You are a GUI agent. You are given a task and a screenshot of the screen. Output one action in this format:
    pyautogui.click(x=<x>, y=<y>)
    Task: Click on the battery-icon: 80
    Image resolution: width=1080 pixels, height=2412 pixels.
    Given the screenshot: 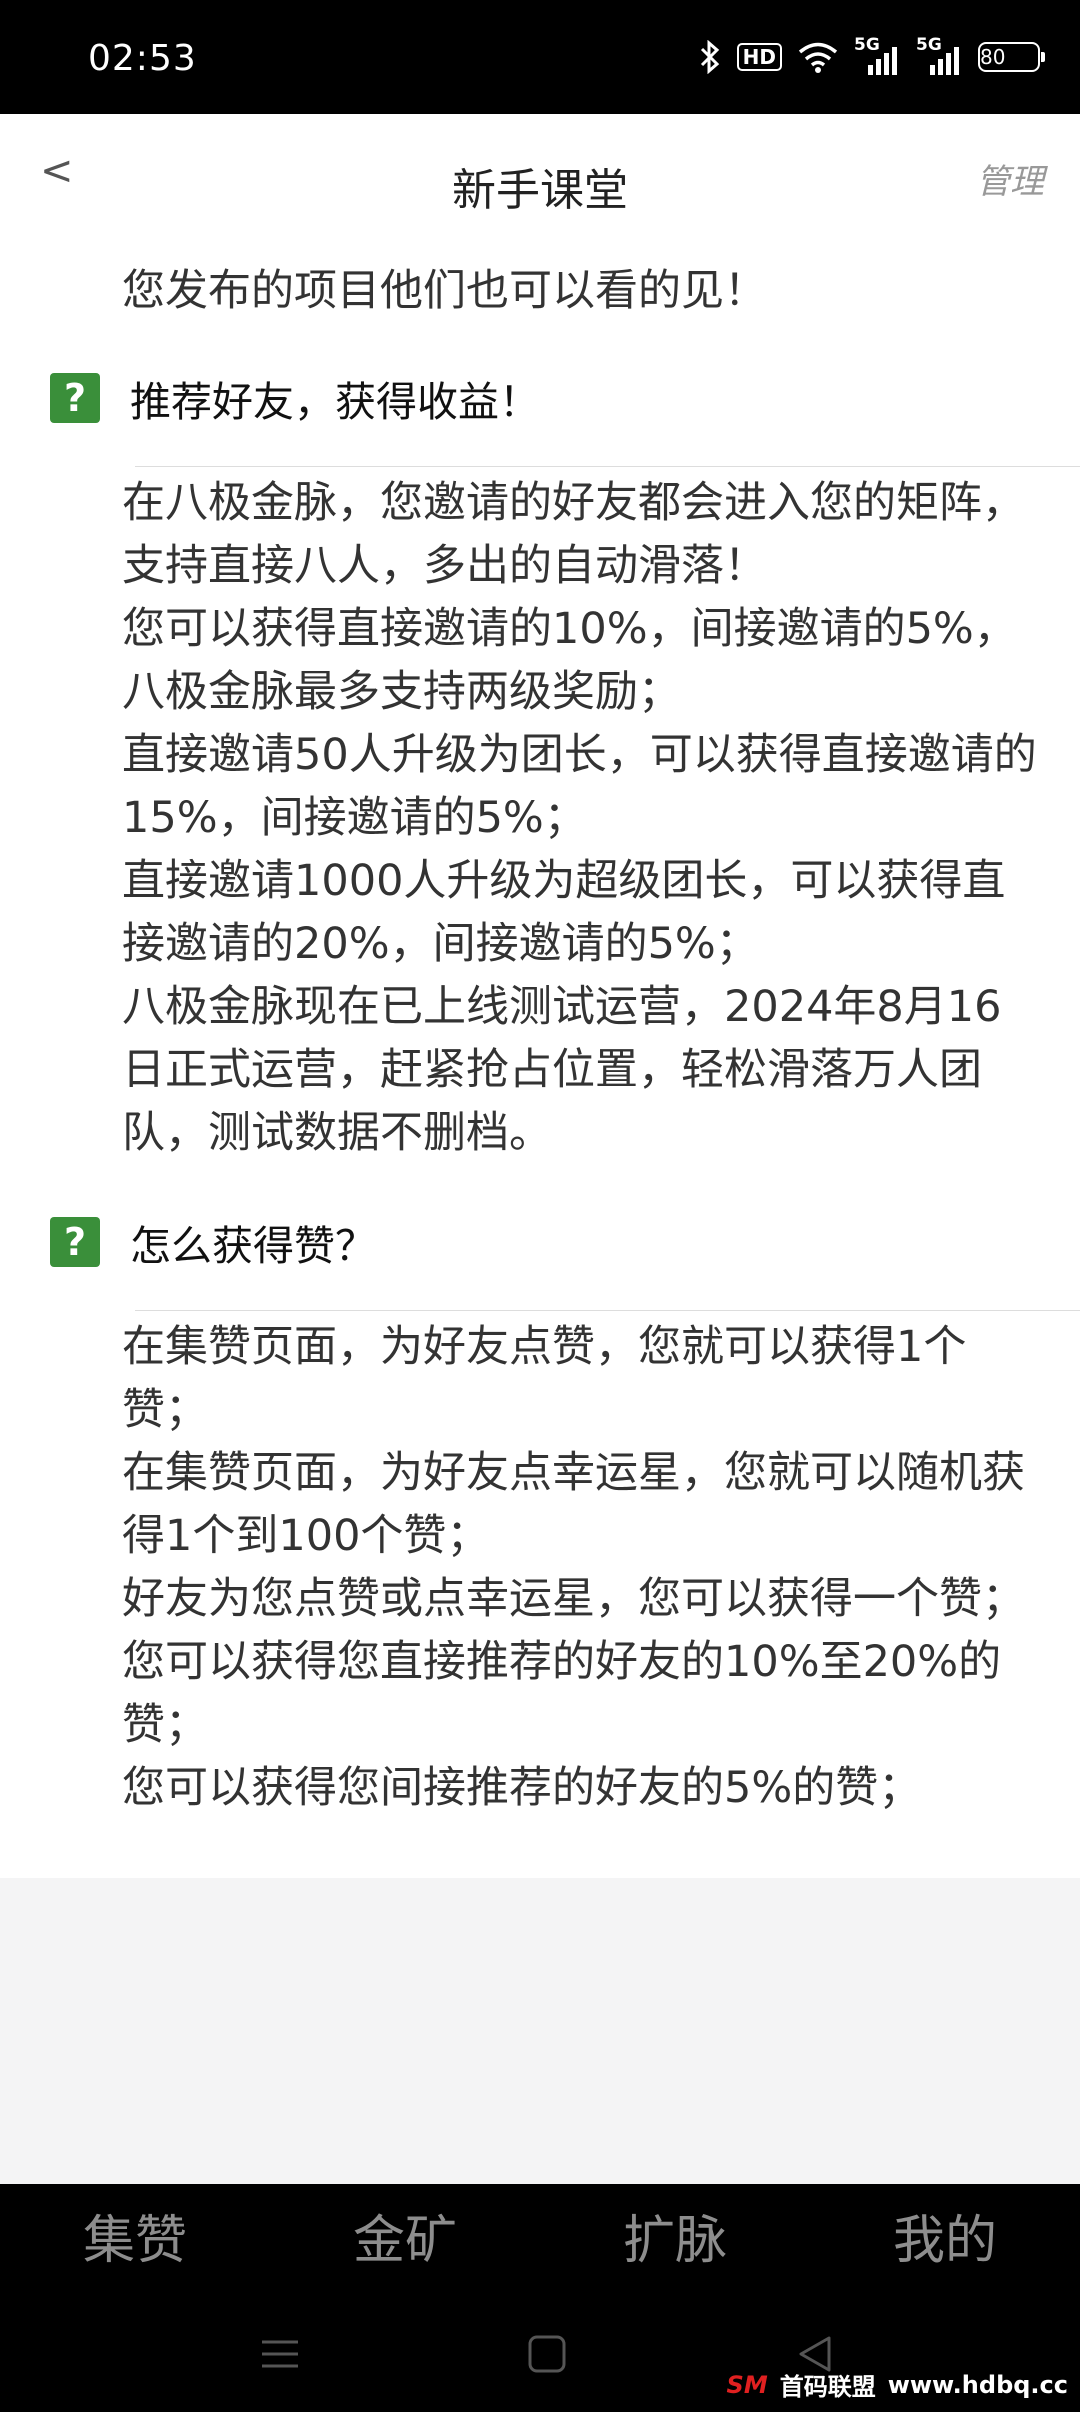 What is the action you would take?
    pyautogui.click(x=1011, y=57)
    